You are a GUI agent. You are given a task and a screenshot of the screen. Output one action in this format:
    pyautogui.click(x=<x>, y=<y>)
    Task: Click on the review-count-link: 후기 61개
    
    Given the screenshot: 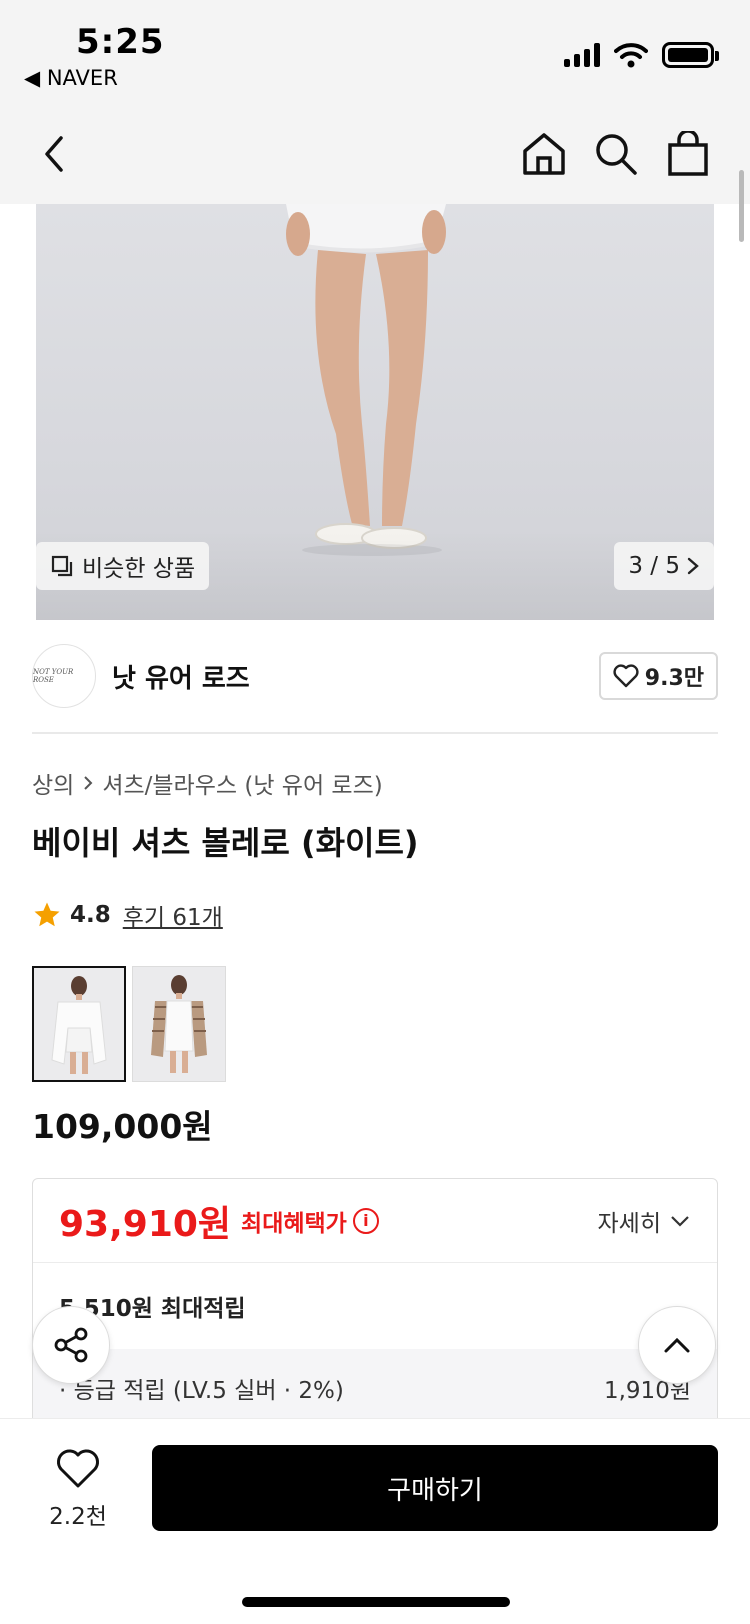 What is the action you would take?
    pyautogui.click(x=173, y=915)
    